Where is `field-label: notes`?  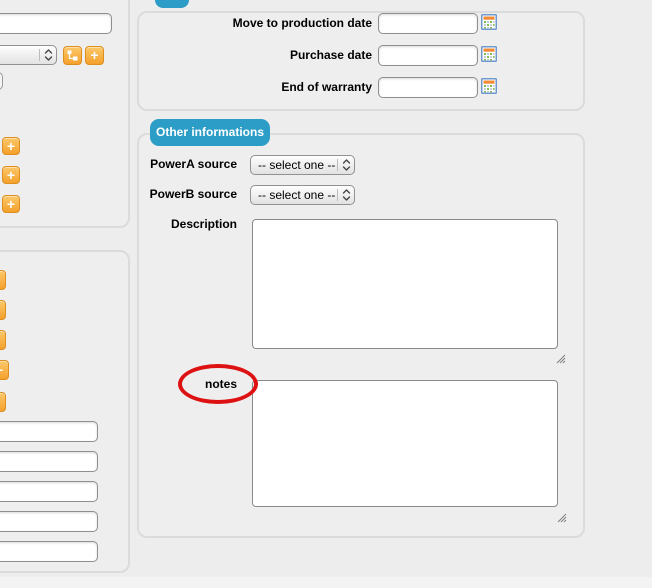 field-label: notes is located at coordinates (220, 384).